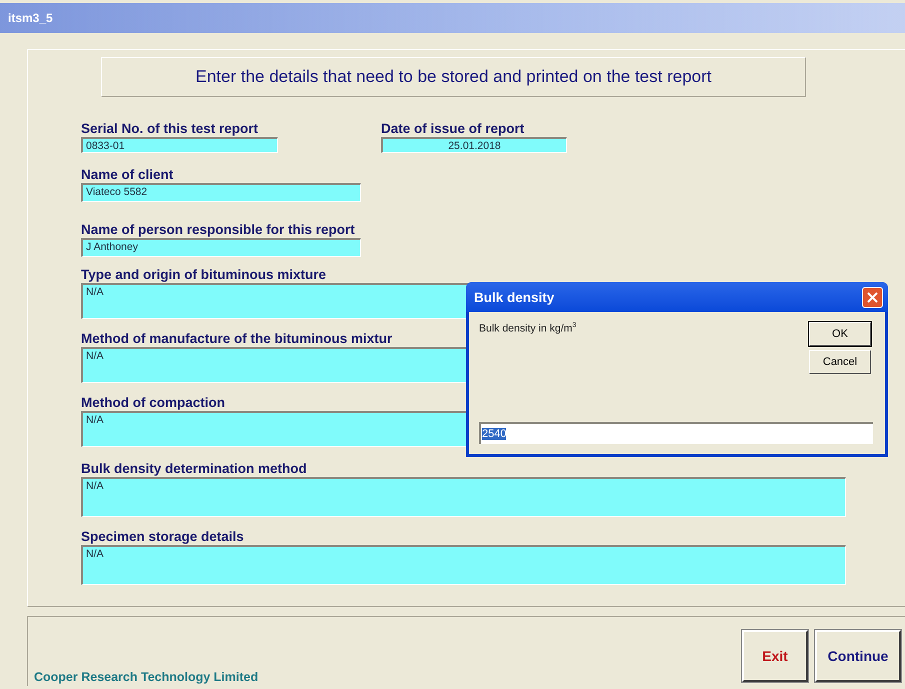 The height and width of the screenshot is (689, 905). What do you see at coordinates (169, 129) in the screenshot?
I see `field-label: Serial No. of this test report` at bounding box center [169, 129].